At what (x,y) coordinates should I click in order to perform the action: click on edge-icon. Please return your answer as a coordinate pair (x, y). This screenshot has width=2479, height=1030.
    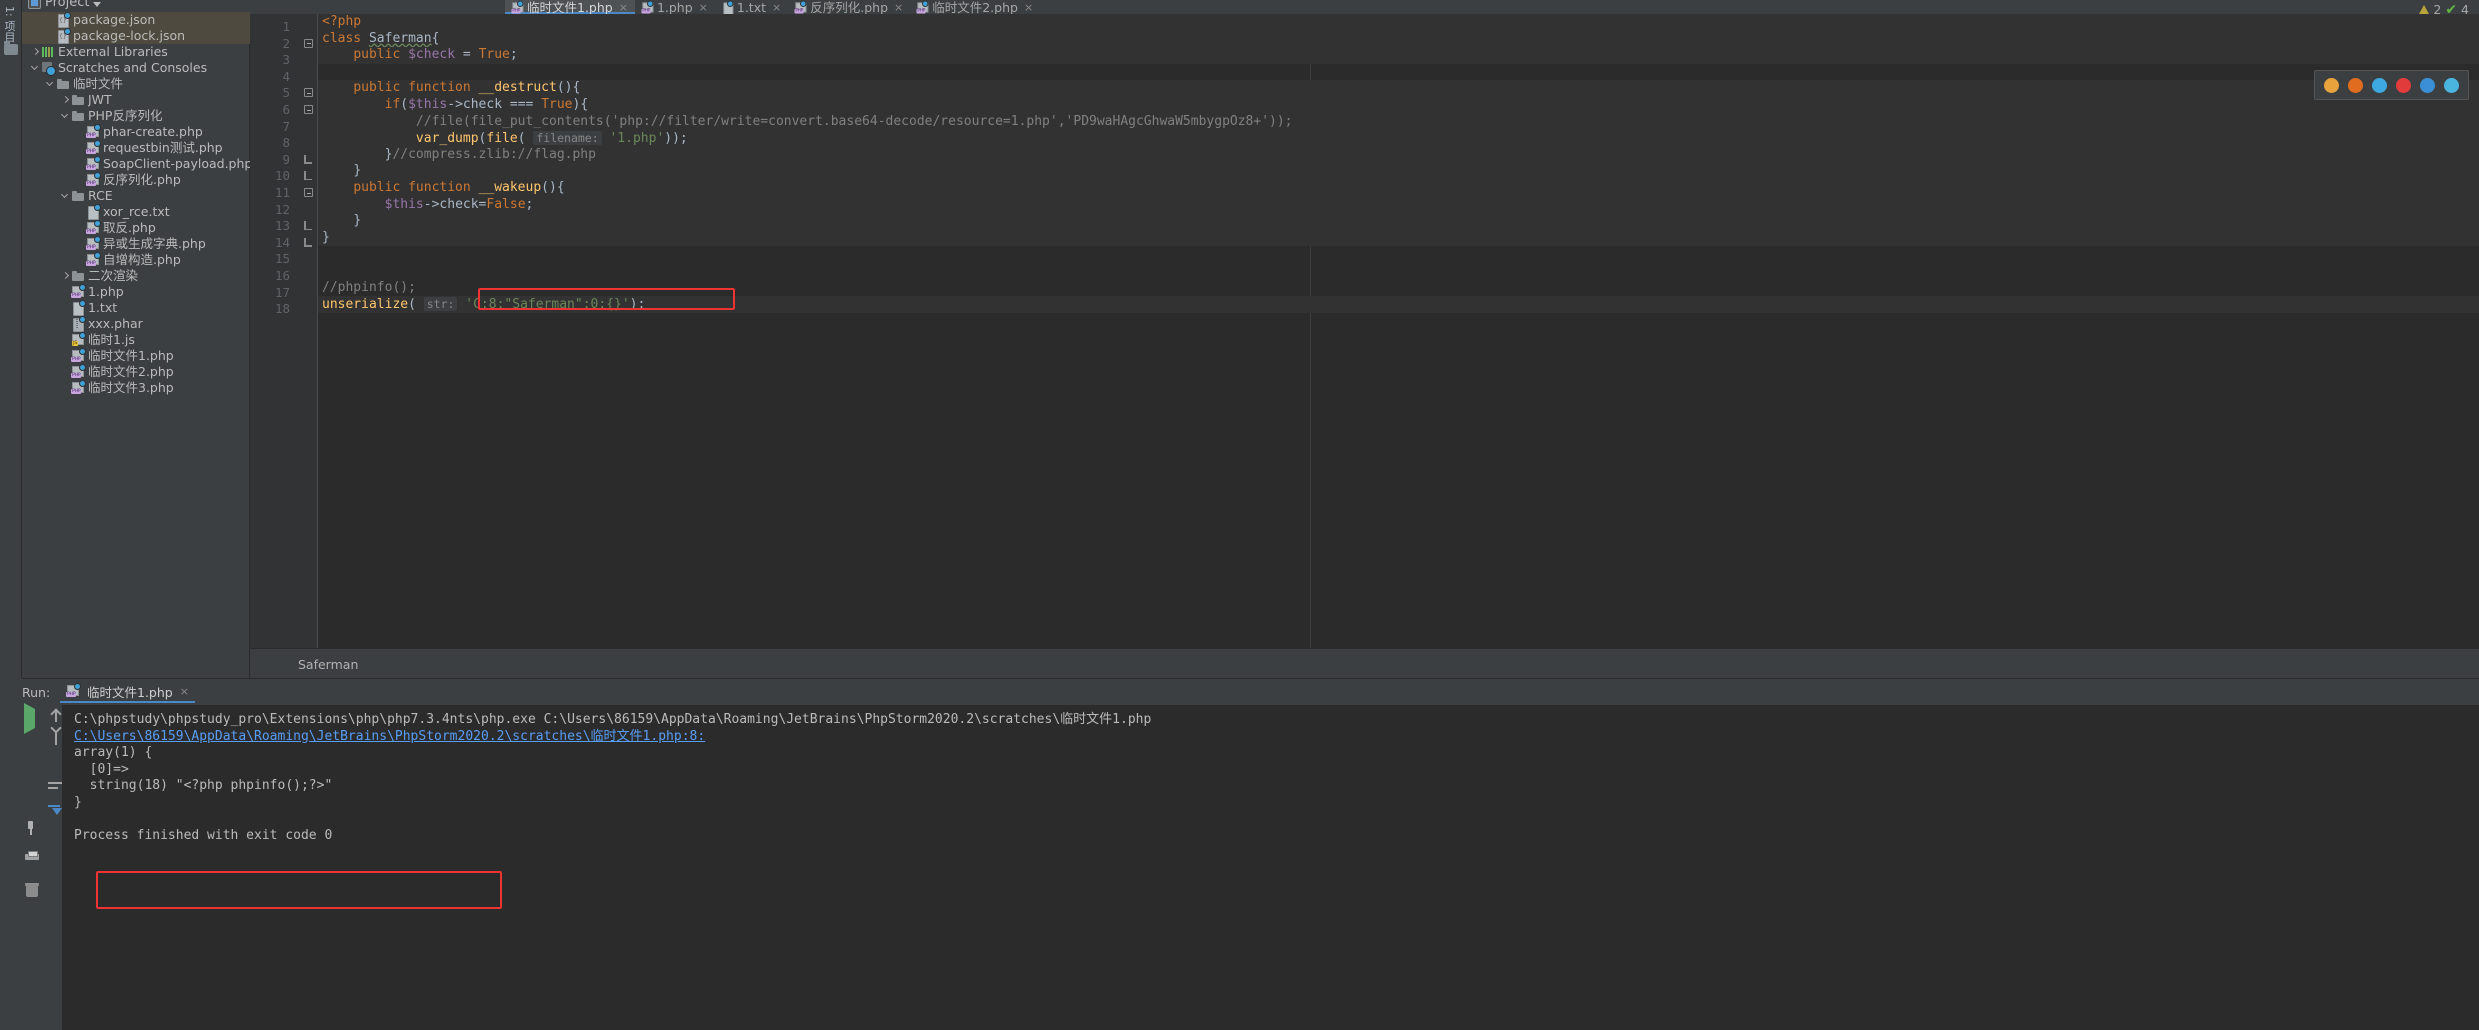
    Looking at the image, I should click on (2379, 85).